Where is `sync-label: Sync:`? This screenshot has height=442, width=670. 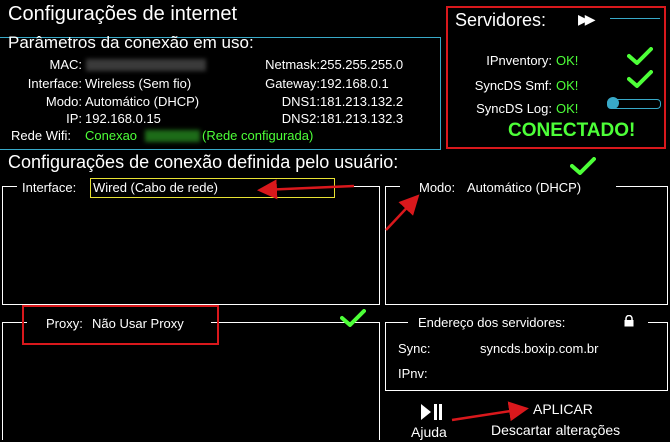
sync-label: Sync: is located at coordinates (414, 348).